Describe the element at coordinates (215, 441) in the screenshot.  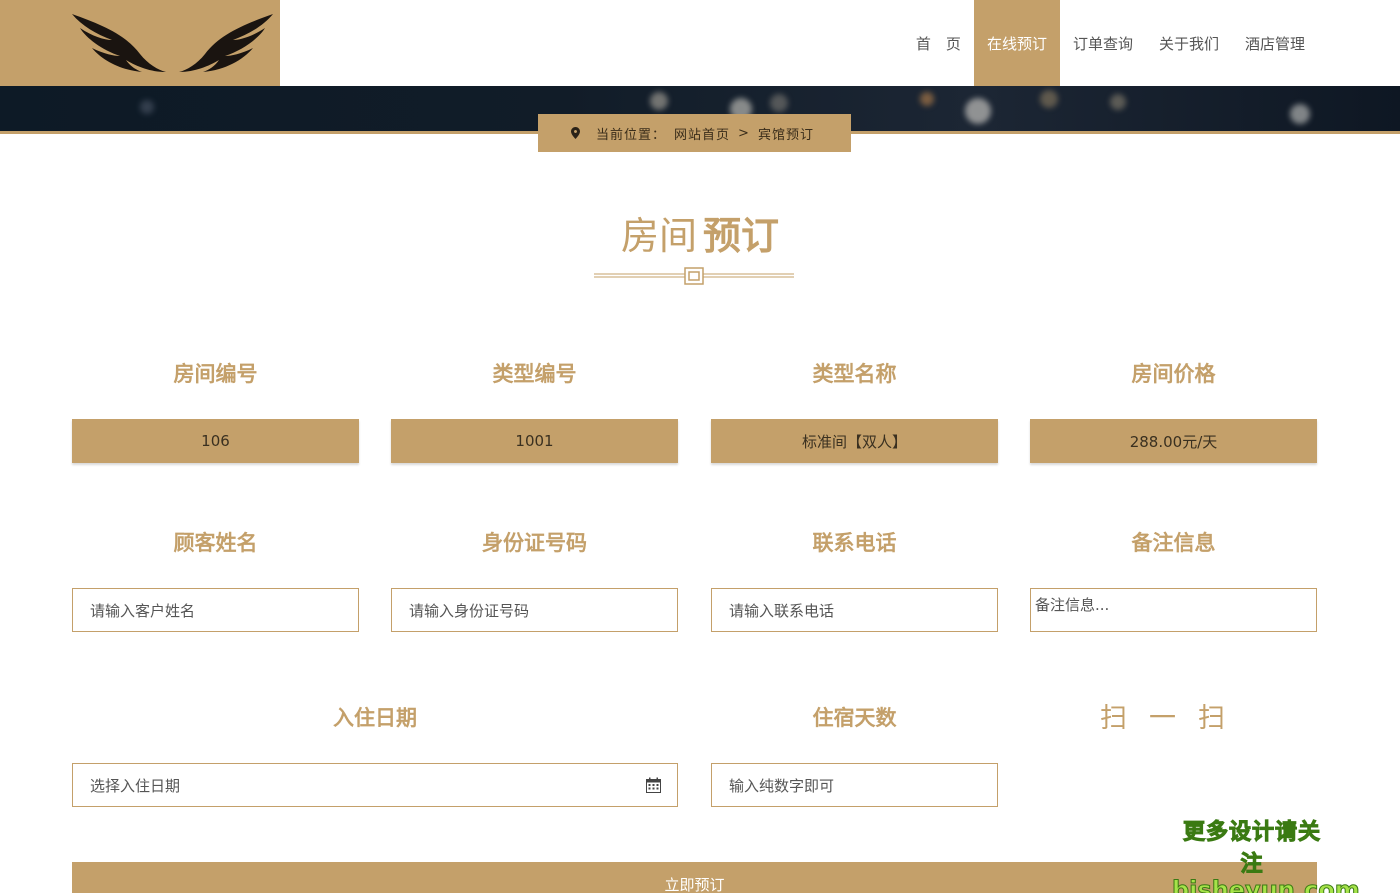
I see `room-number-value: 106` at that location.